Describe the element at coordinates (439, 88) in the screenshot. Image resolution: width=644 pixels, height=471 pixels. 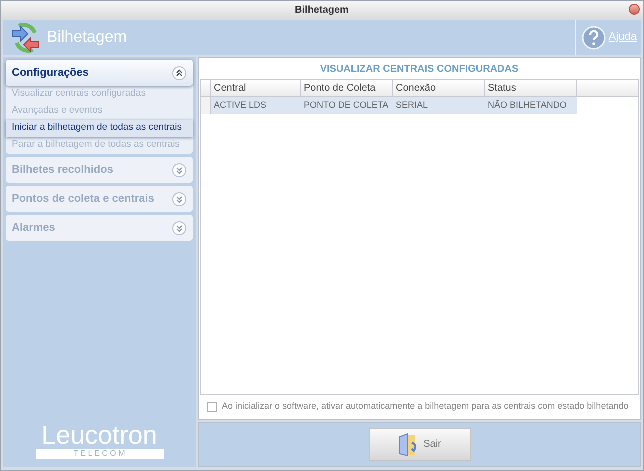
I see `column-header: Conexão` at that location.